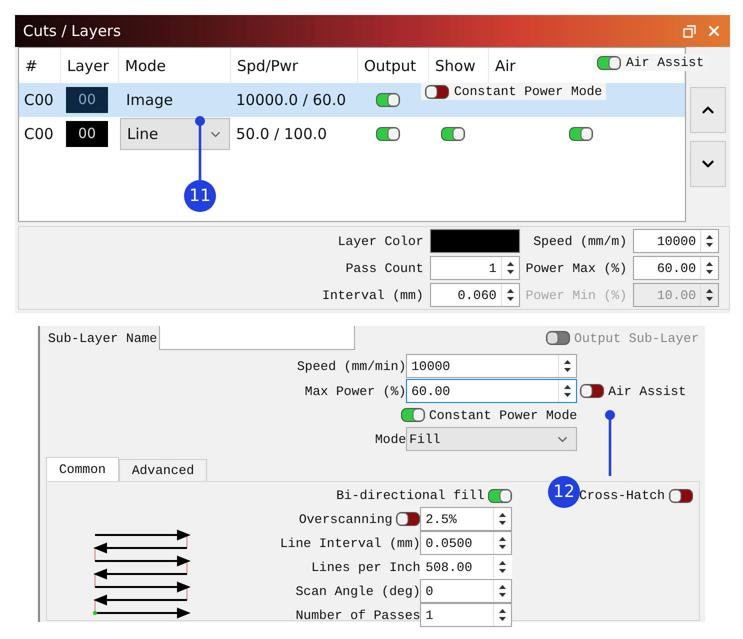  What do you see at coordinates (492, 439) in the screenshot?
I see `mode-dropdown: Fill` at bounding box center [492, 439].